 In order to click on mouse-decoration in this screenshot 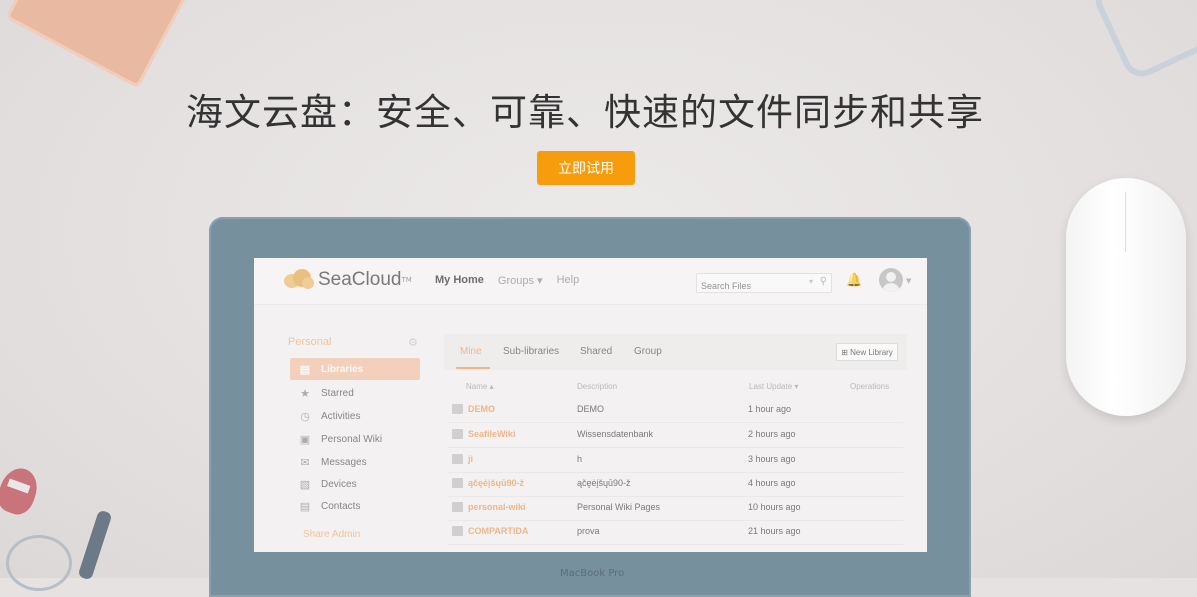, I will do `click(1126, 297)`.